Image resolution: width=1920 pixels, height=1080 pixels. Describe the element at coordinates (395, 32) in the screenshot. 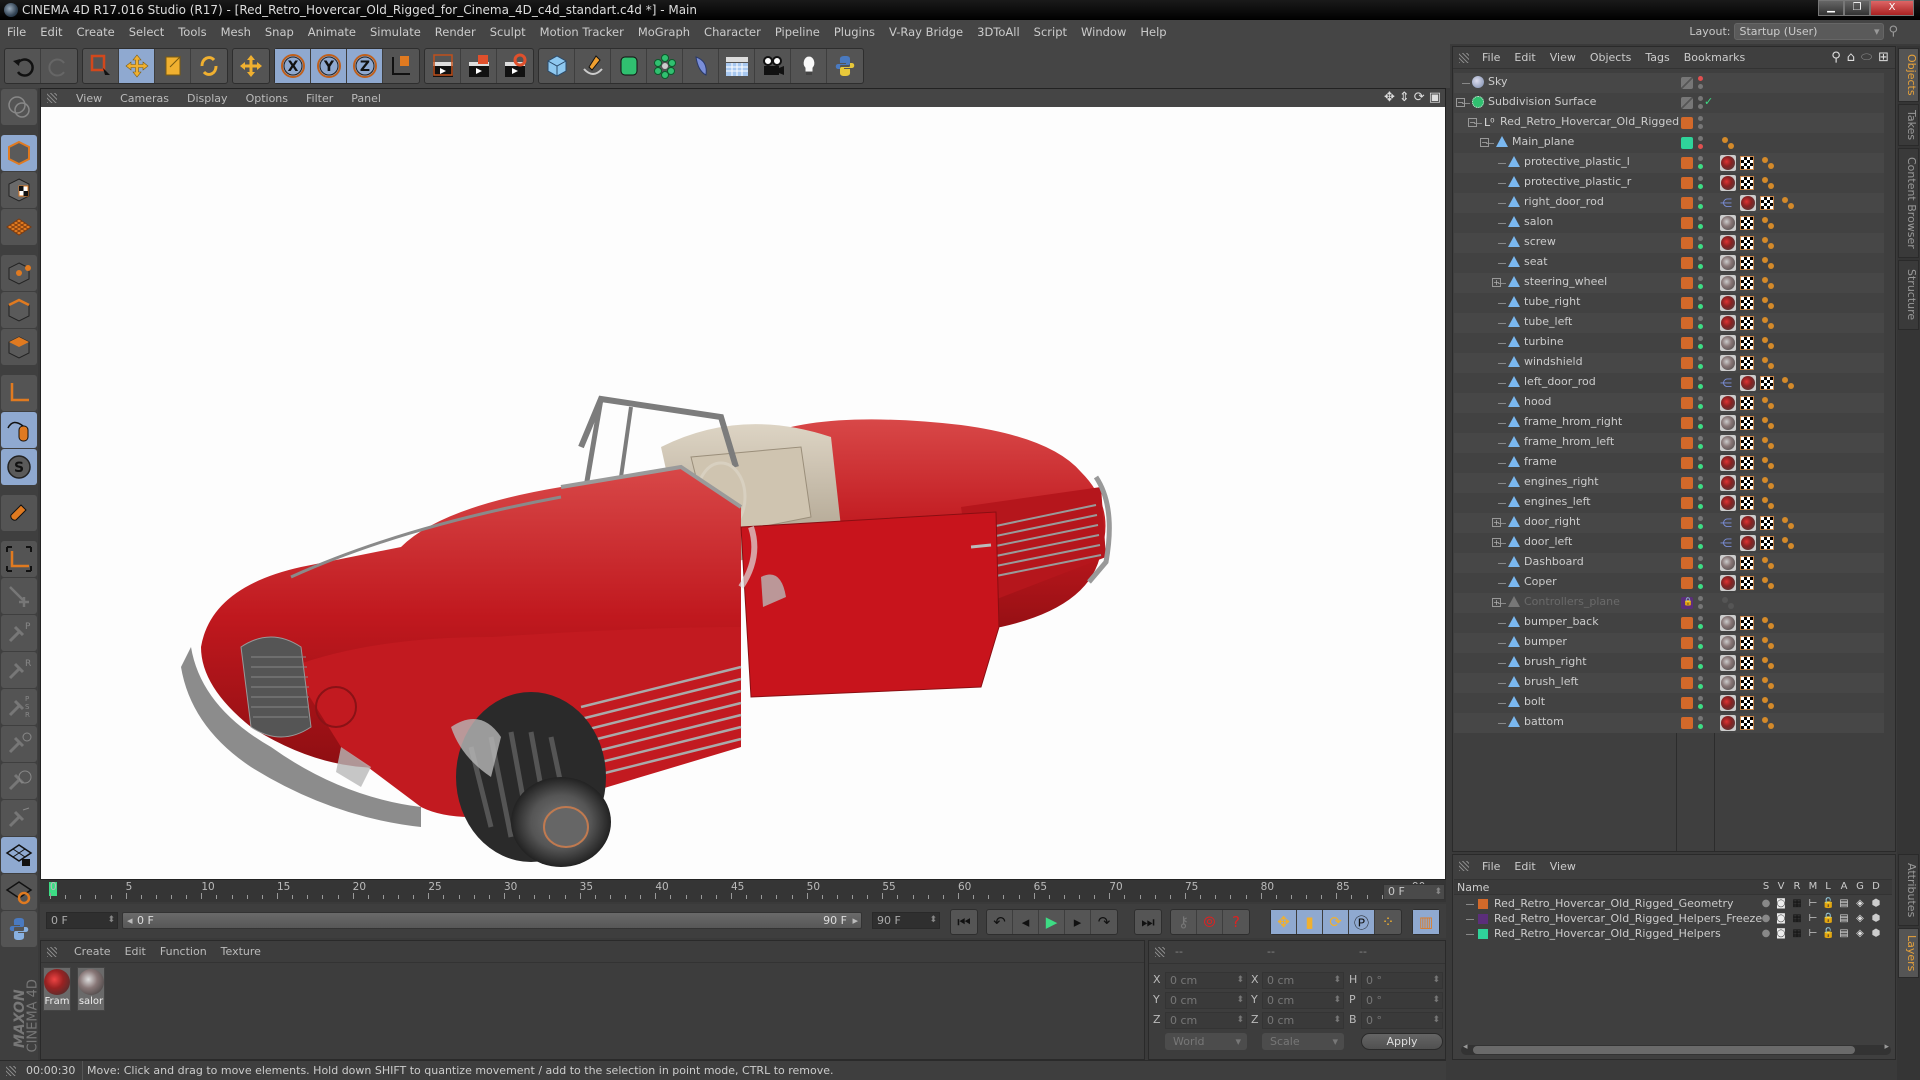

I see `menu-simulate: Simulate` at that location.